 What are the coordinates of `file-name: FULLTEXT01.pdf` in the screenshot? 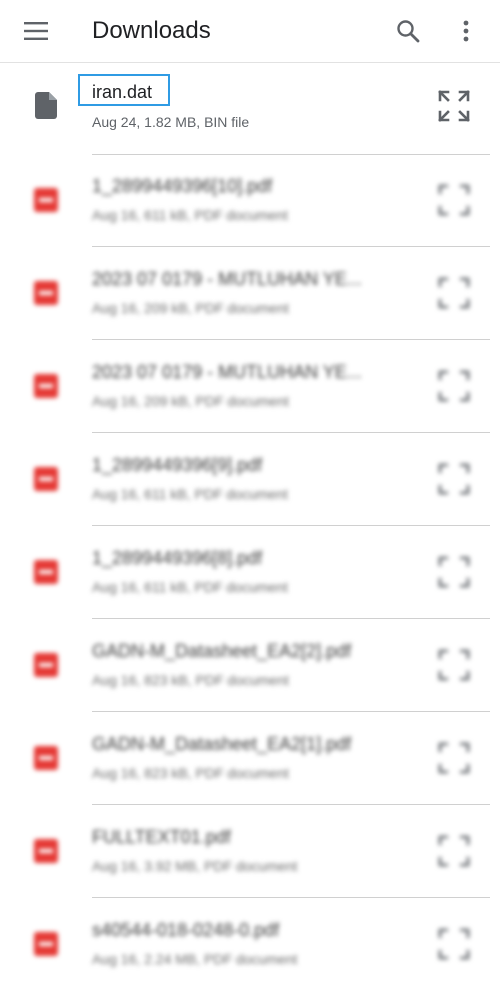 It's located at (161, 837).